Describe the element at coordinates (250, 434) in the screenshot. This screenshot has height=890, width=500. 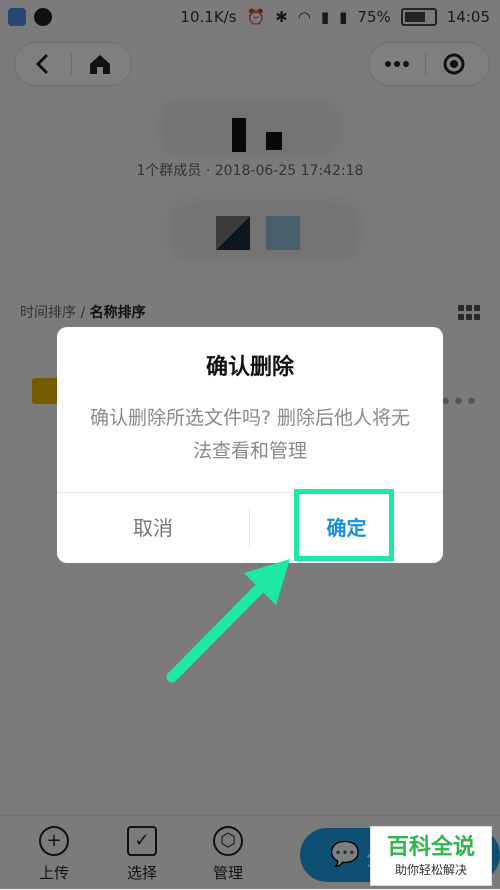
I see `dialog-message: 确认删除所选文件吗? 删除后他人将无法查看和管理` at that location.